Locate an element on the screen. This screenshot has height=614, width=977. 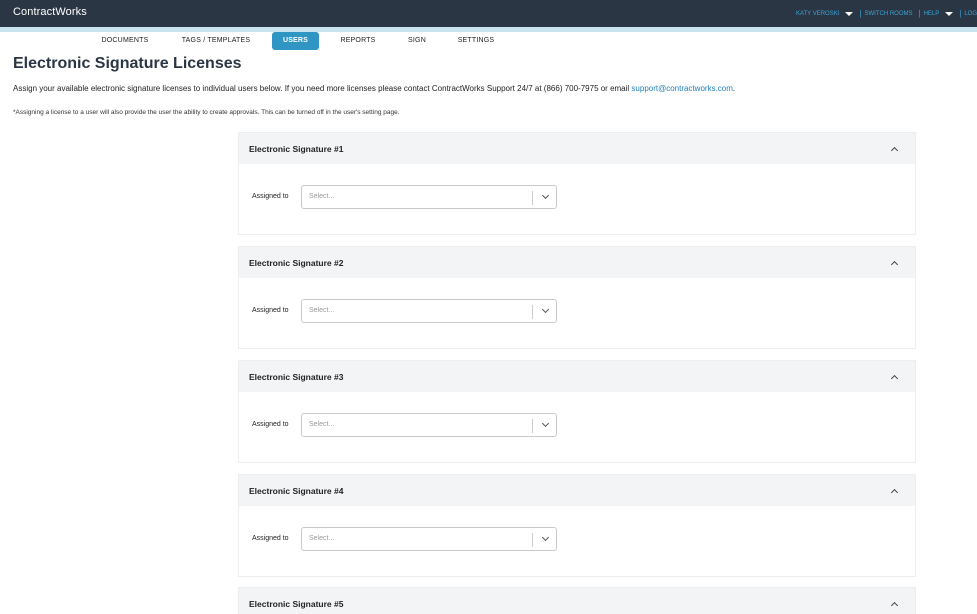
panel-header: Electronic Signature #5 is located at coordinates (577, 601).